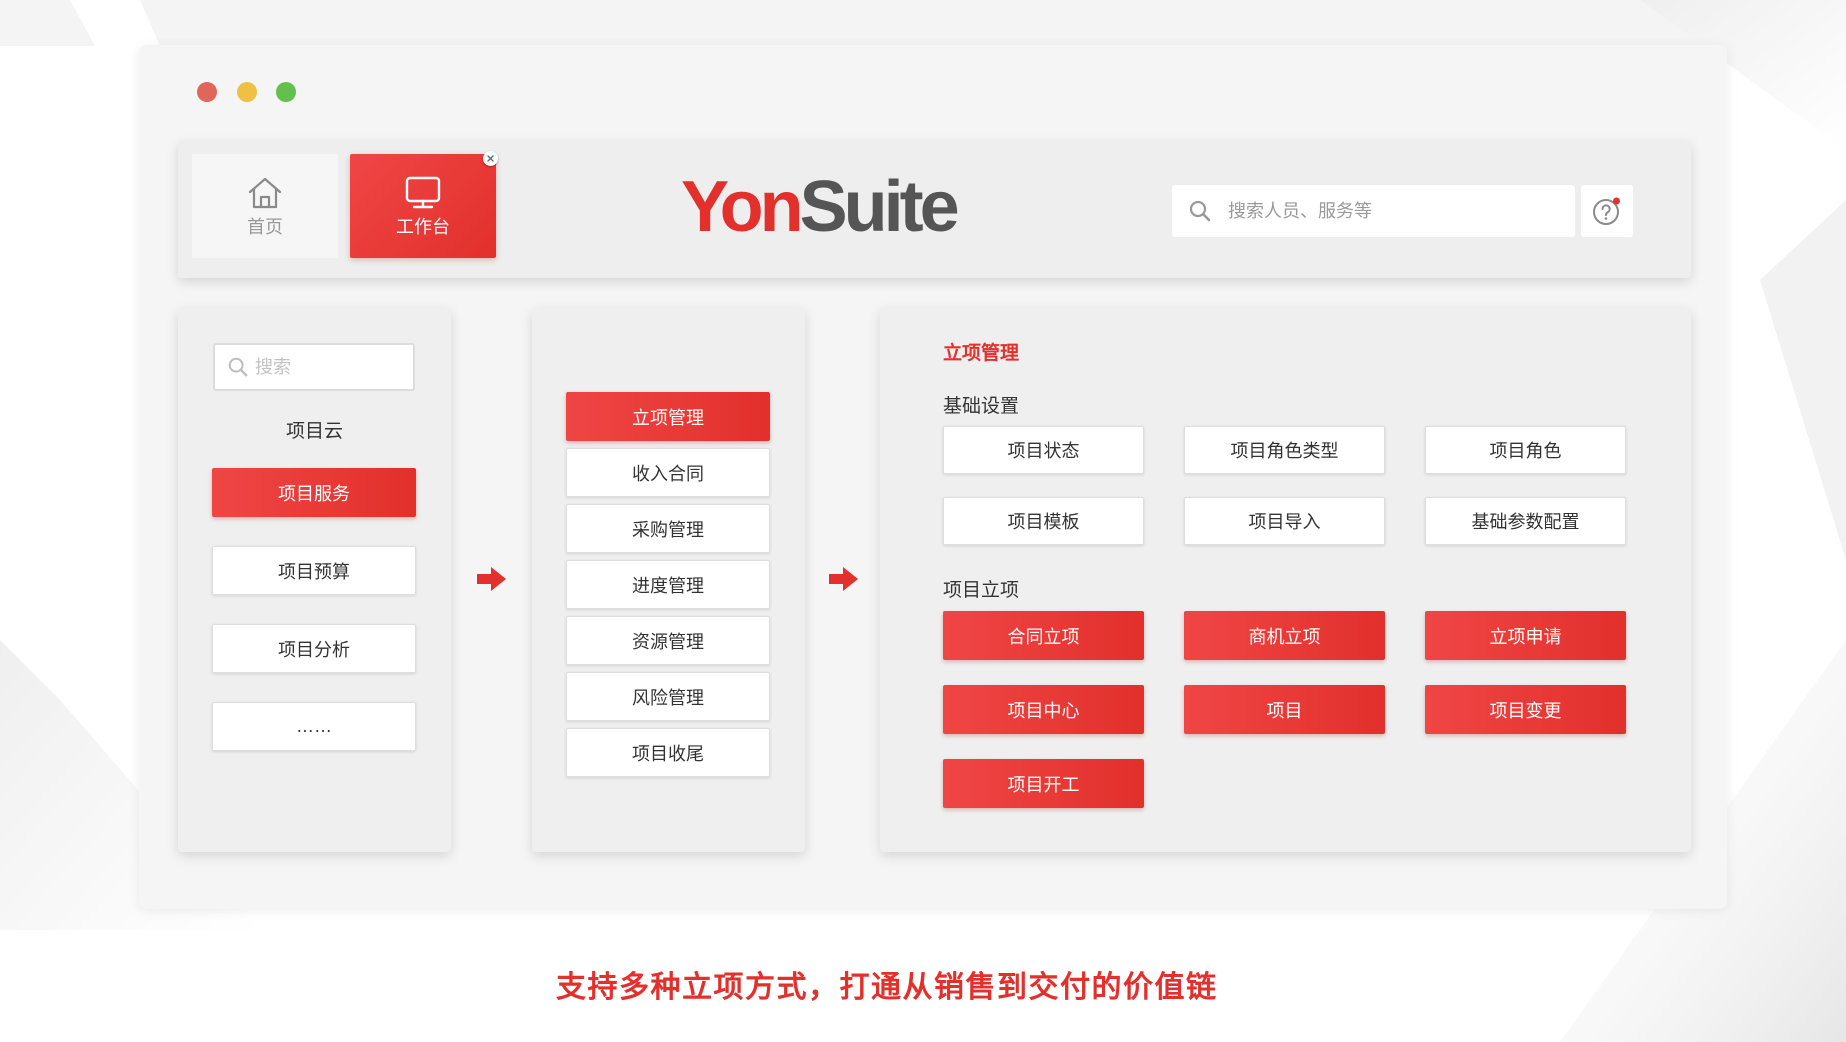  Describe the element at coordinates (1284, 521) in the screenshot. I see `settings-item-import: 项目导入` at that location.